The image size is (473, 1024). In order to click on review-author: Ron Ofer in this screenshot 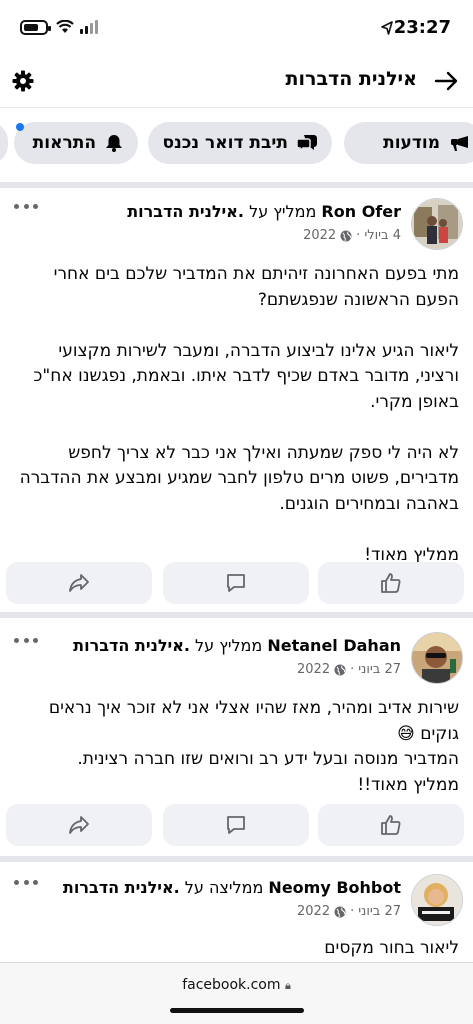, I will do `click(361, 211)`.